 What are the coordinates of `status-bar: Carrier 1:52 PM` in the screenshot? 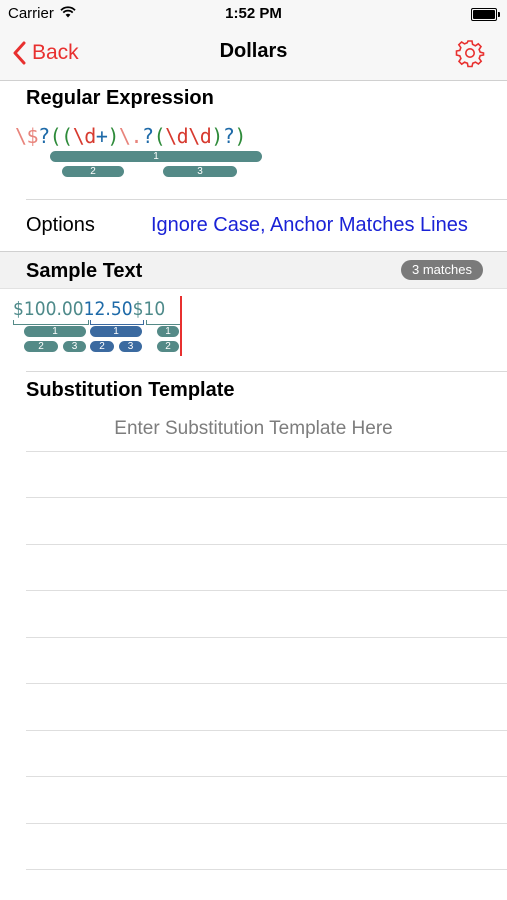 It's located at (253, 14).